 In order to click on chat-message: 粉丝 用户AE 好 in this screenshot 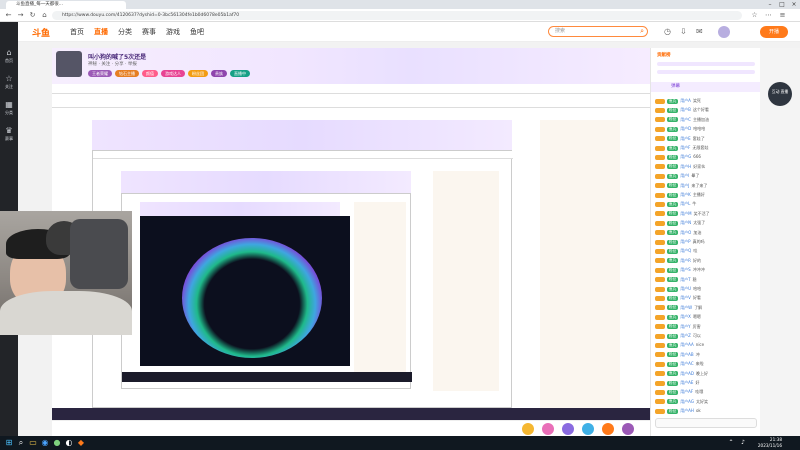, I will do `click(707, 382)`.